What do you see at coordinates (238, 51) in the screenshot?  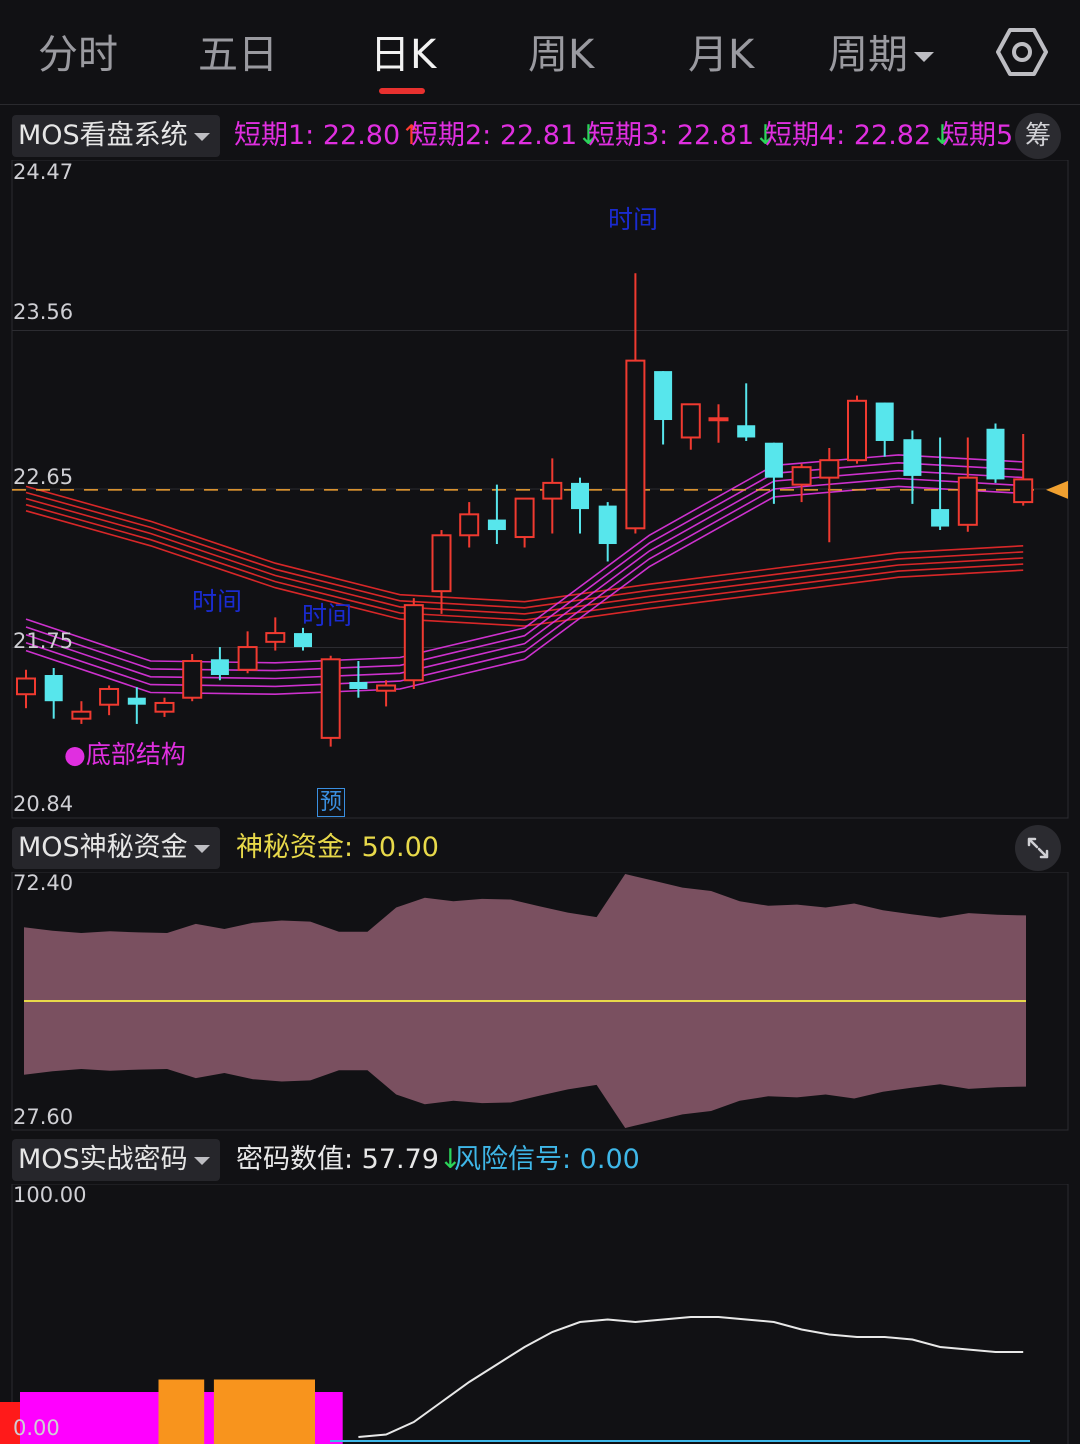 I see `tab-five-day: 五日` at bounding box center [238, 51].